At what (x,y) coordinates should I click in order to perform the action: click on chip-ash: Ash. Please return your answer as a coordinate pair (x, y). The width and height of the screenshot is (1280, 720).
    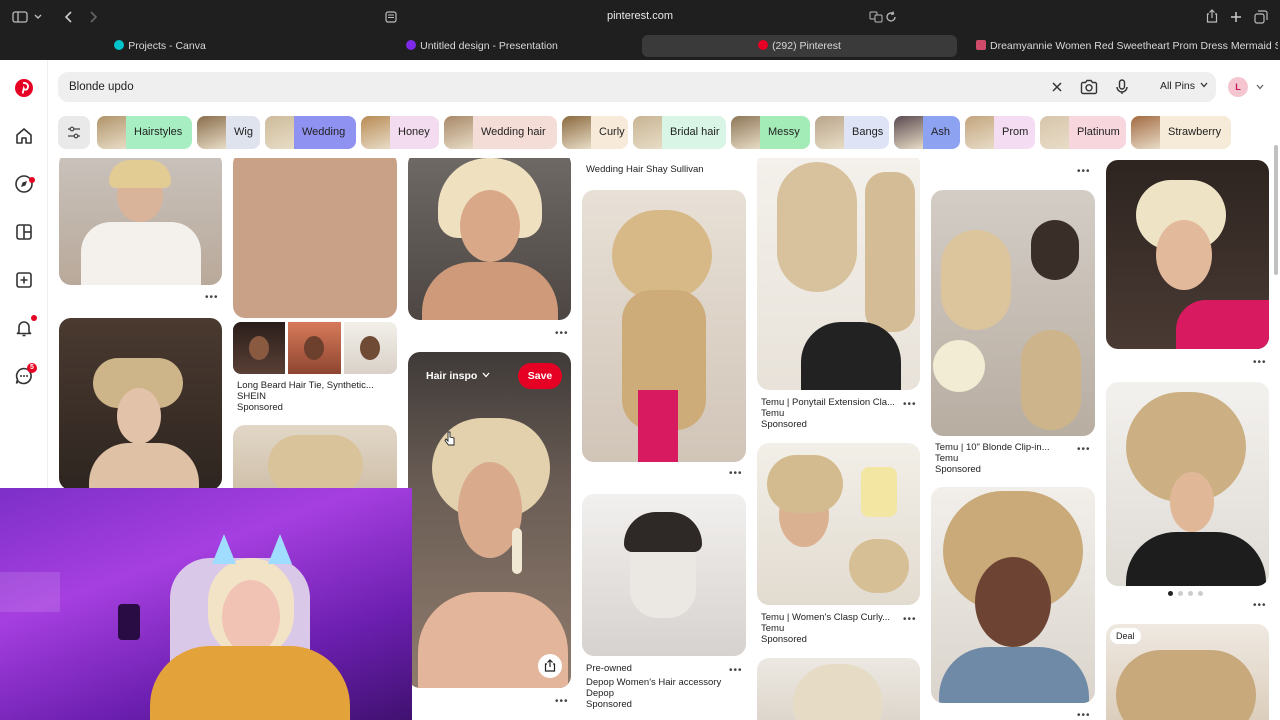
    Looking at the image, I should click on (927, 132).